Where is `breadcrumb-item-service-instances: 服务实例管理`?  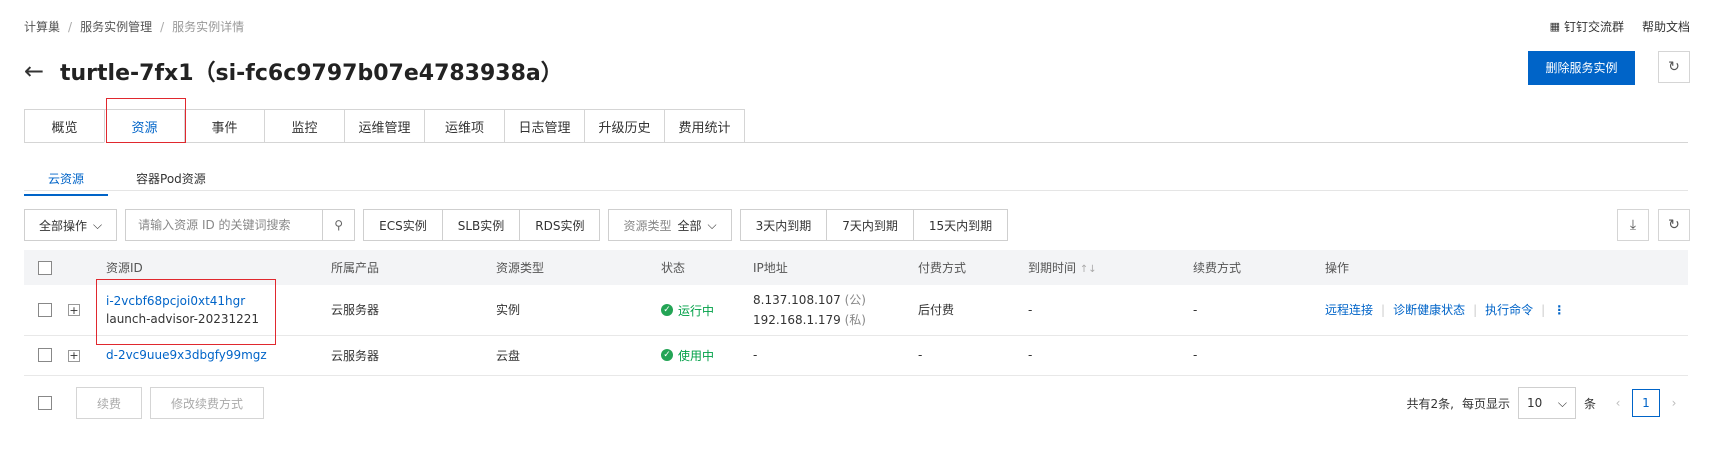
breadcrumb-item-service-instances: 服务实例管理 is located at coordinates (116, 26).